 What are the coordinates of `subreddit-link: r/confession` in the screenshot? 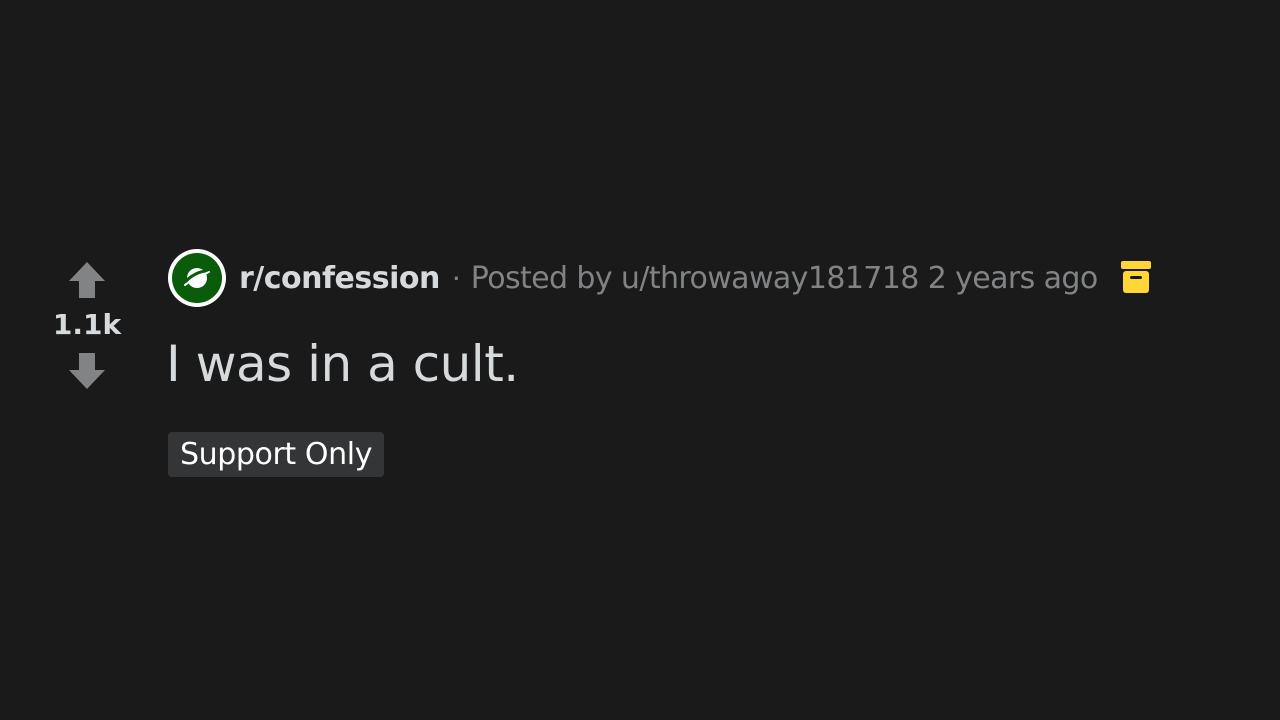 It's located at (339, 278).